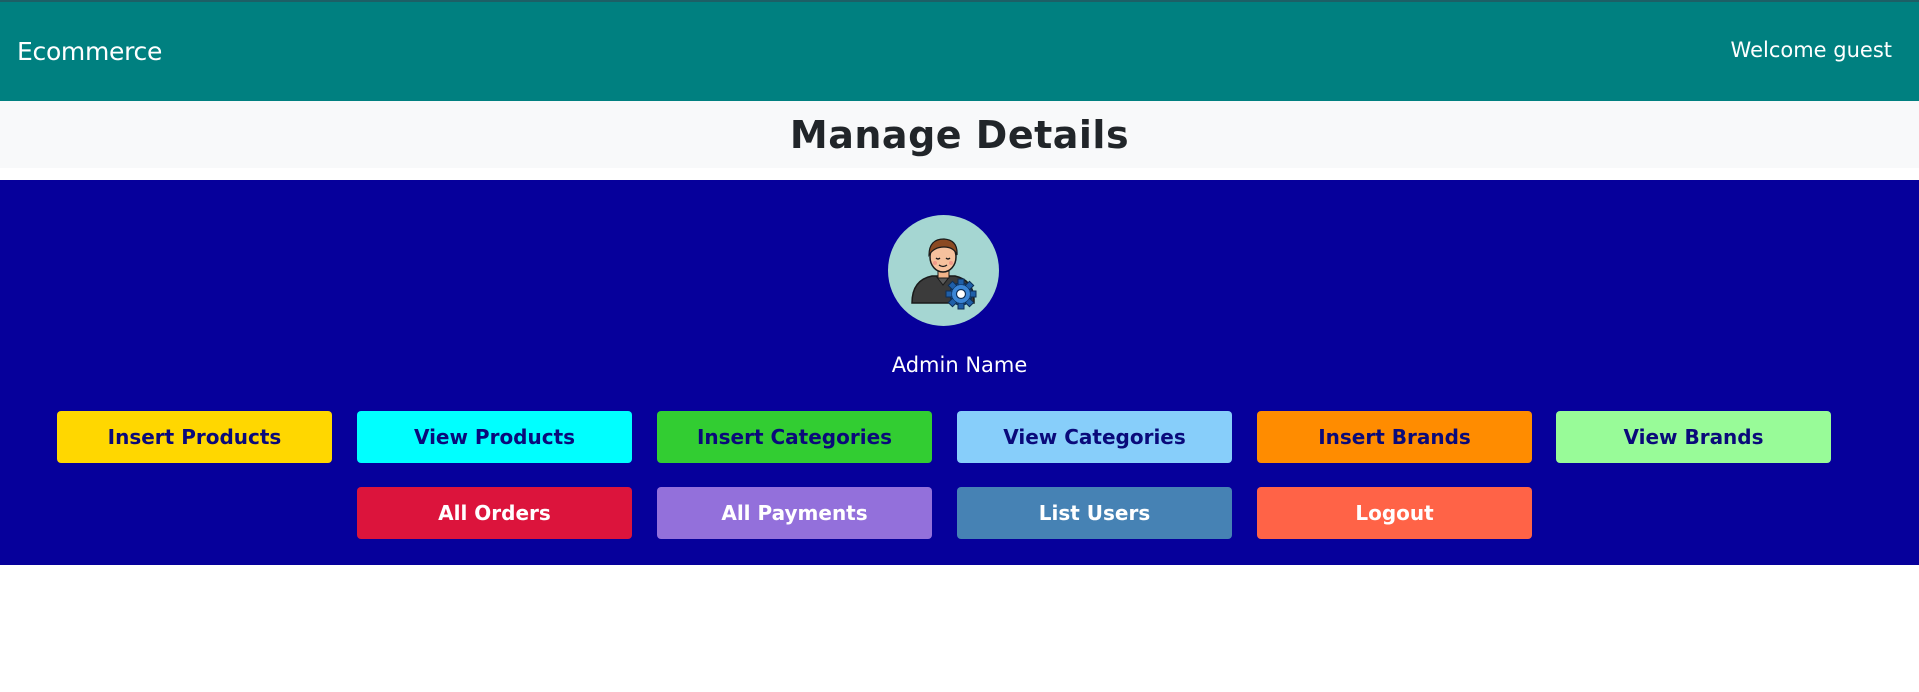  What do you see at coordinates (1394, 437) in the screenshot?
I see `insert-brands-button: Insert Brands` at bounding box center [1394, 437].